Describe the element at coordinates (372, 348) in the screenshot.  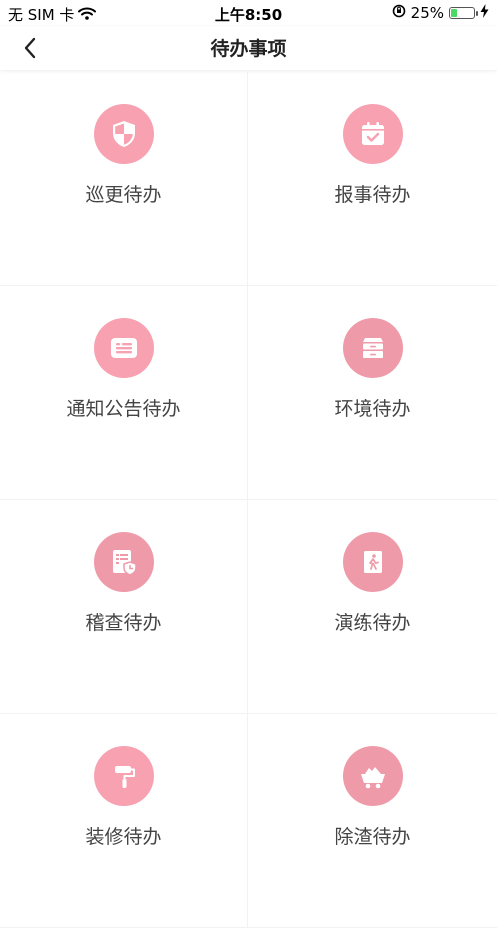
I see `cabinet-icon` at that location.